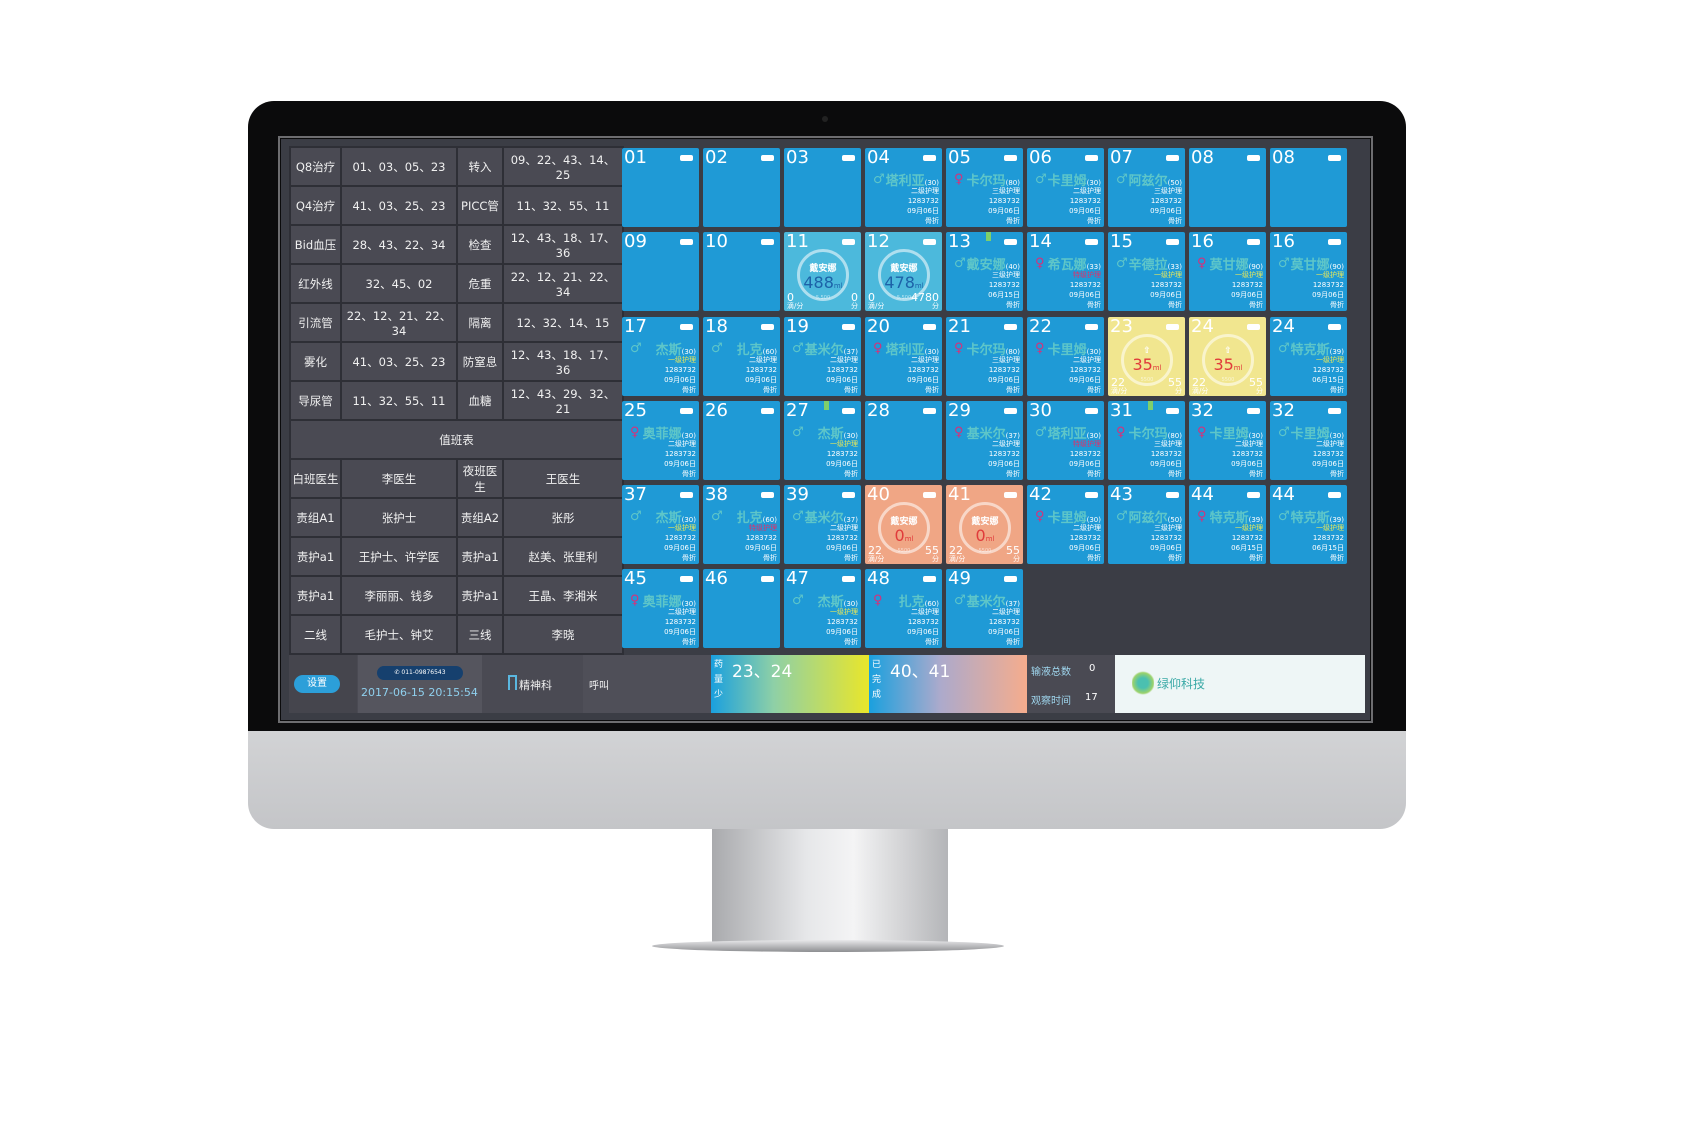  Describe the element at coordinates (660, 440) in the screenshot. I see `bed-tile: 25 ♀ 奥菲娜(30) 二级护理 1283732 09月06日 骨折` at that location.